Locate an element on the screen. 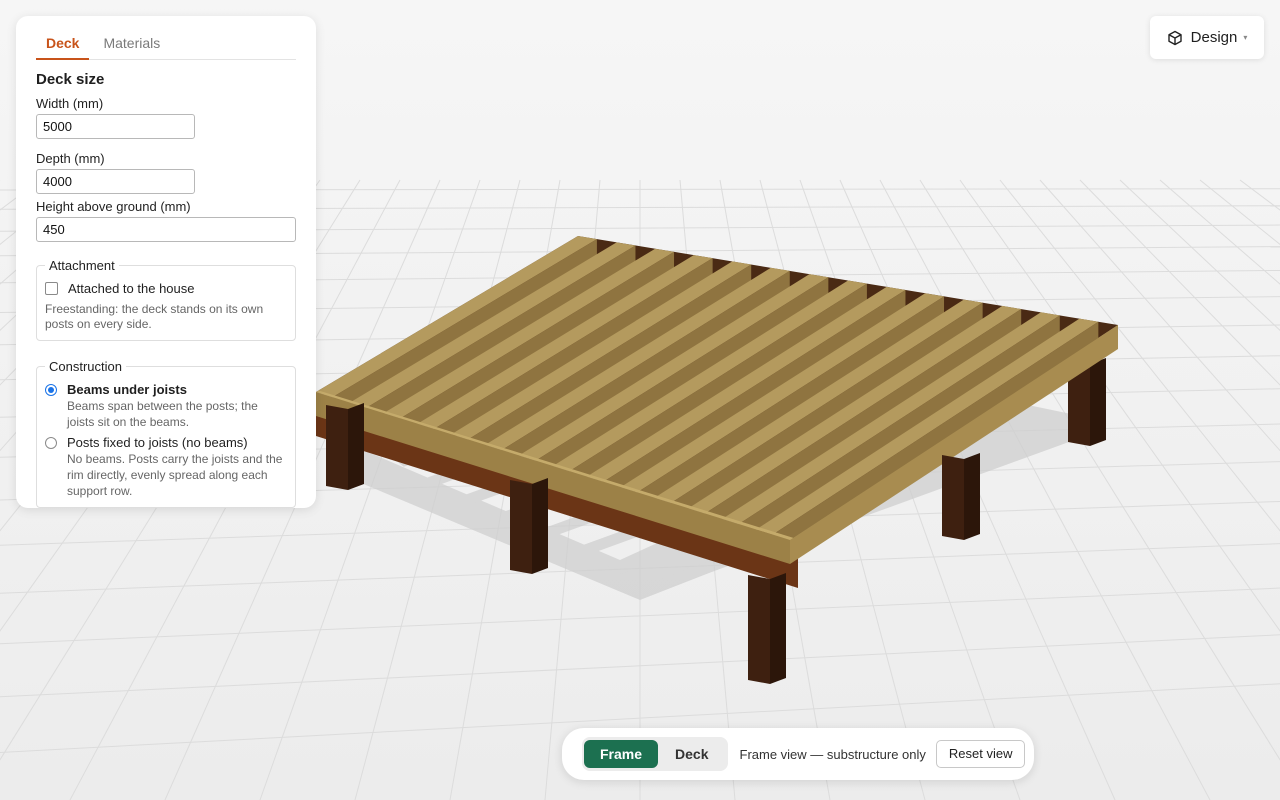  design-button-label: Design is located at coordinates (1214, 37).